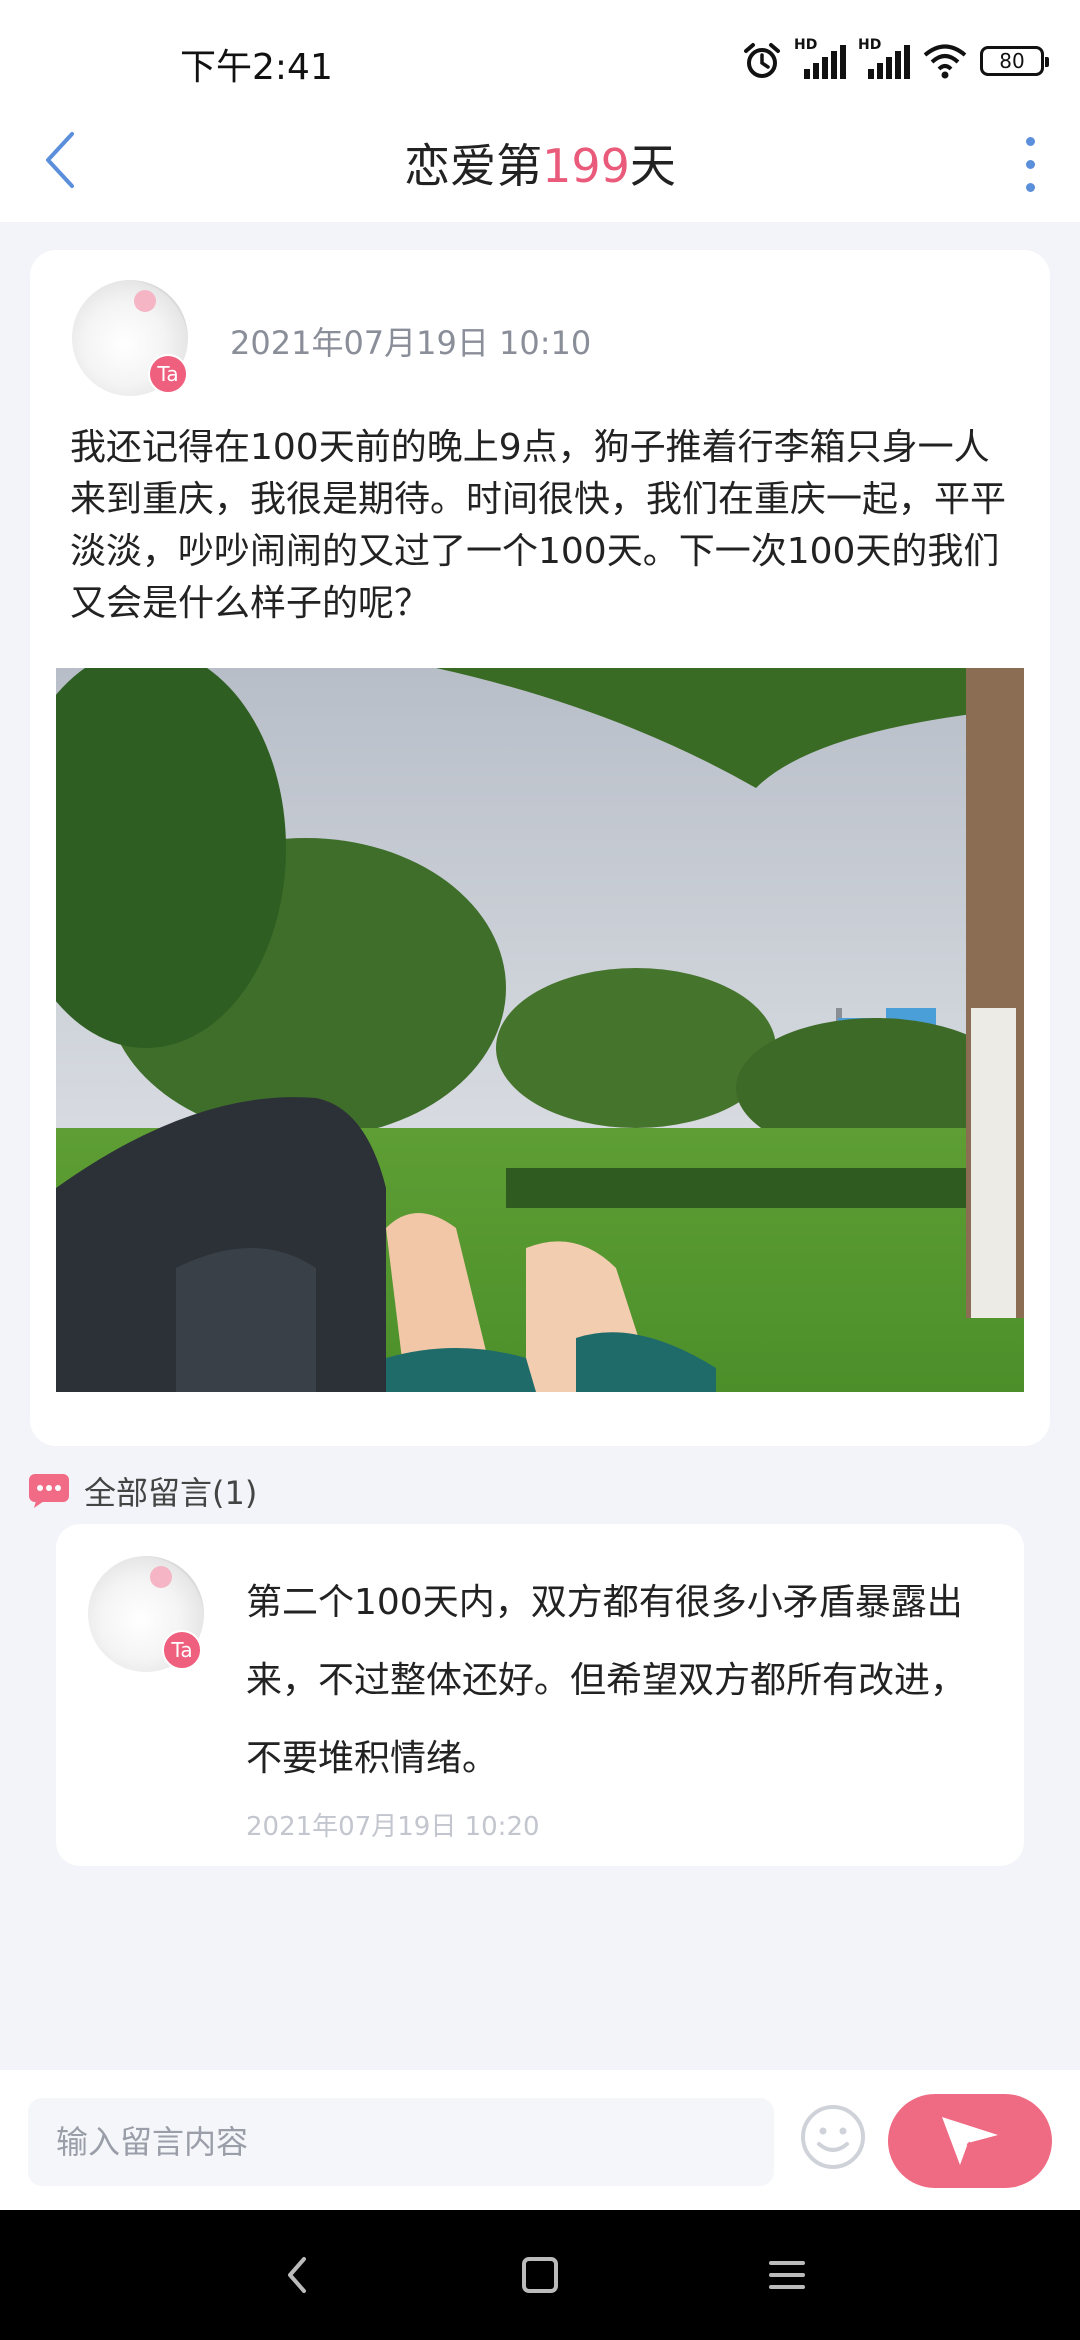 The height and width of the screenshot is (2340, 1080). I want to click on menu-lines-icon, so click(787, 2275).